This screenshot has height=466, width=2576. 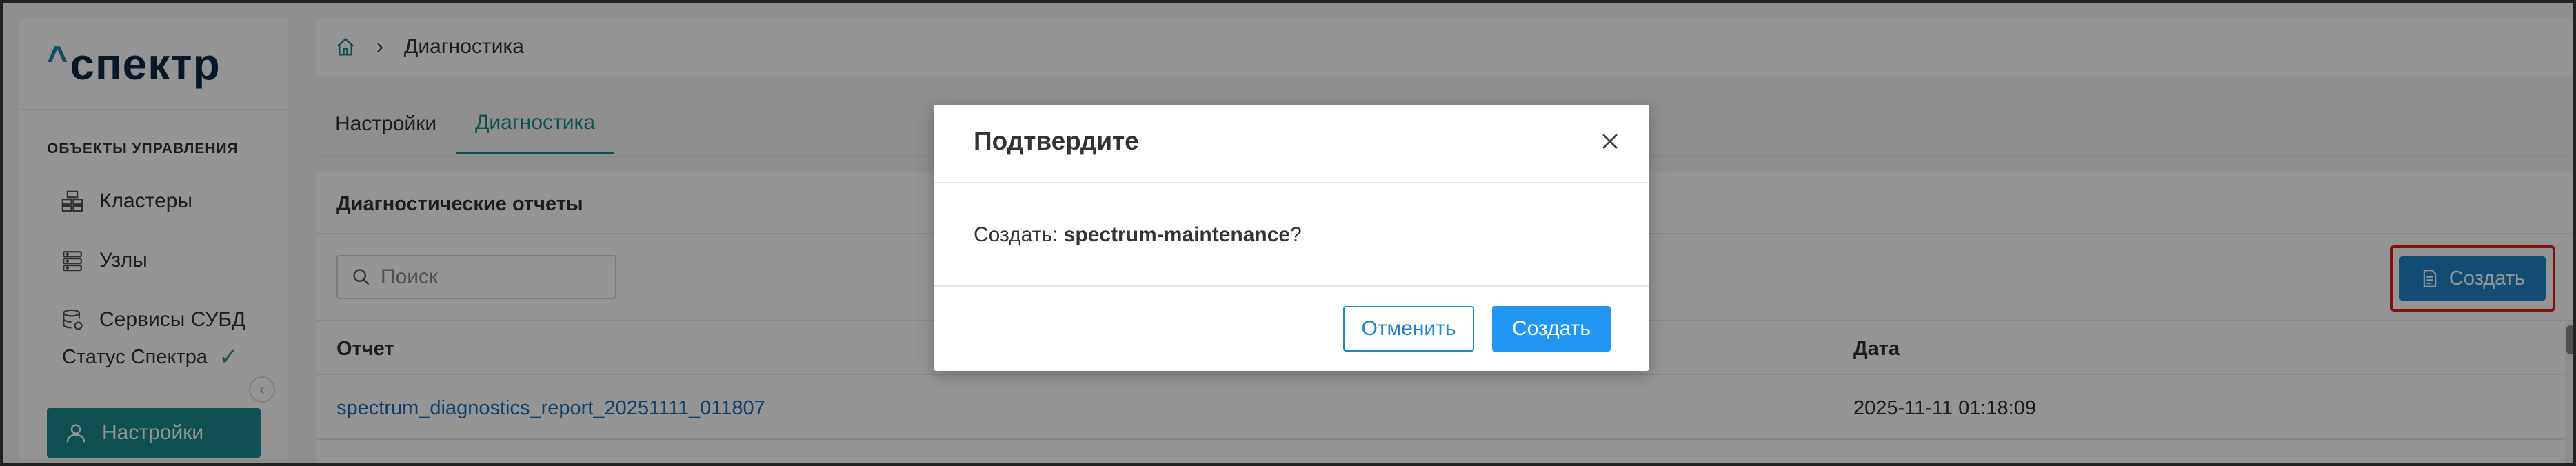 I want to click on confirm-create-button: Создать, so click(x=1551, y=329).